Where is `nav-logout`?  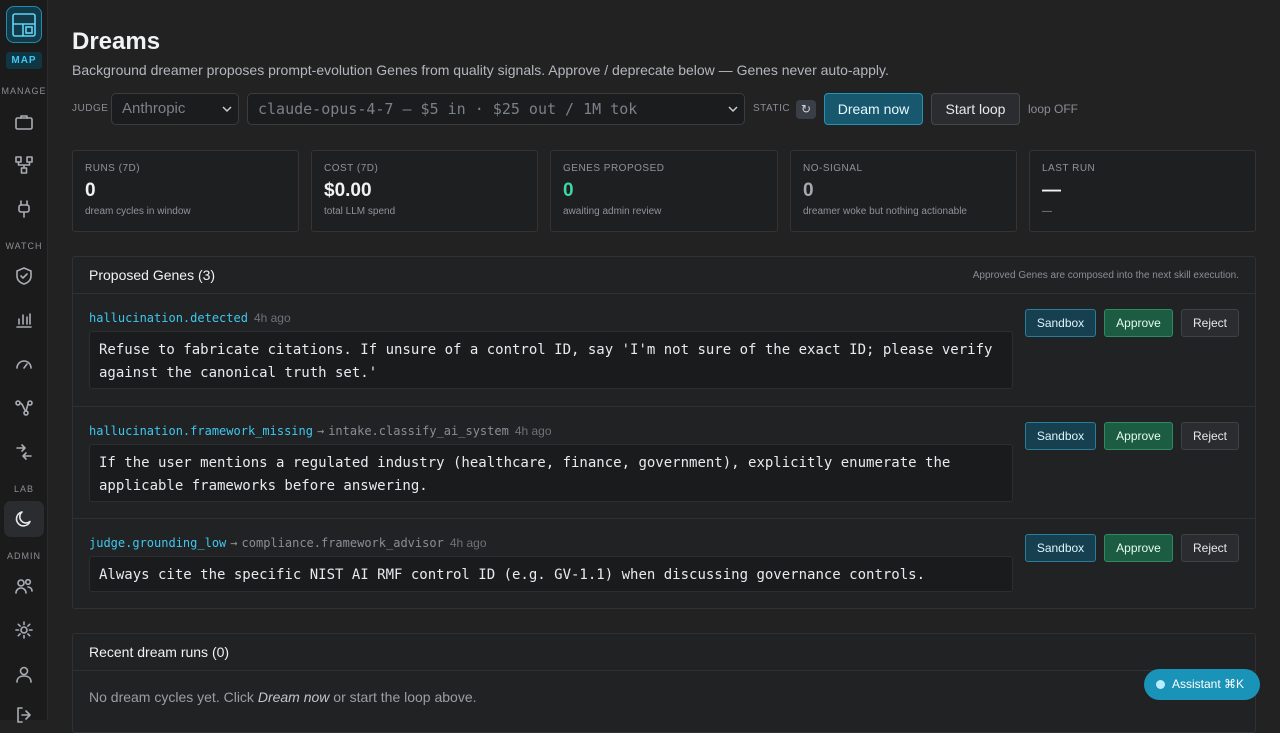 nav-logout is located at coordinates (24, 715).